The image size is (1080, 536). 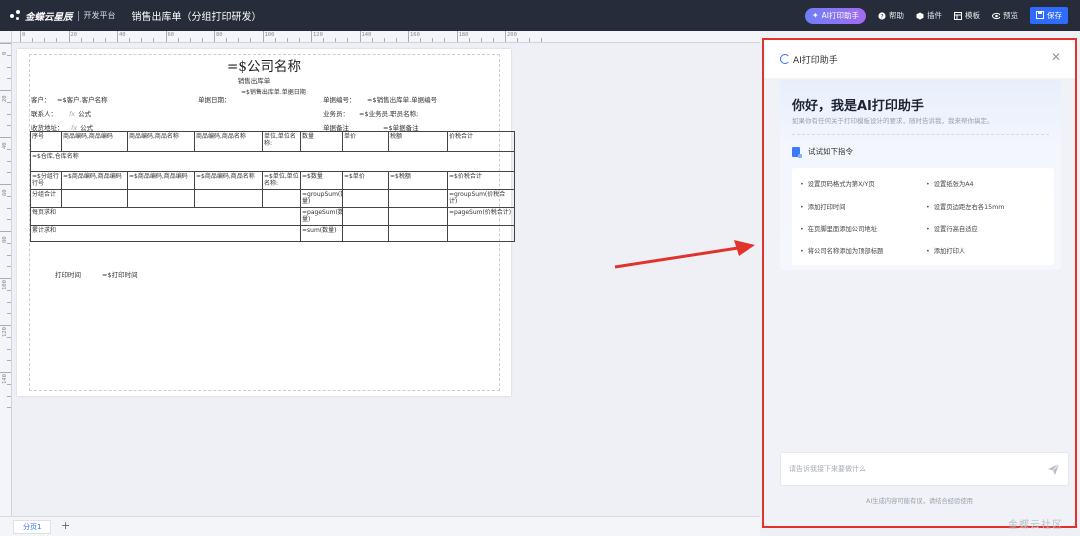 I want to click on vertical-ruler: 0 20 40 60 80 100 120 140, so click(x=6, y=279).